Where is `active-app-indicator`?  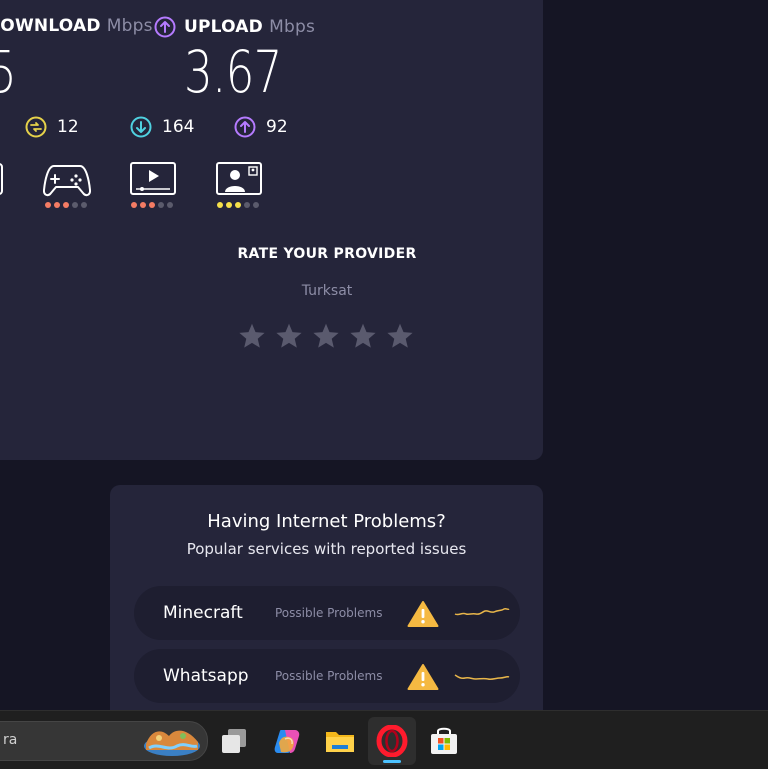 active-app-indicator is located at coordinates (392, 761).